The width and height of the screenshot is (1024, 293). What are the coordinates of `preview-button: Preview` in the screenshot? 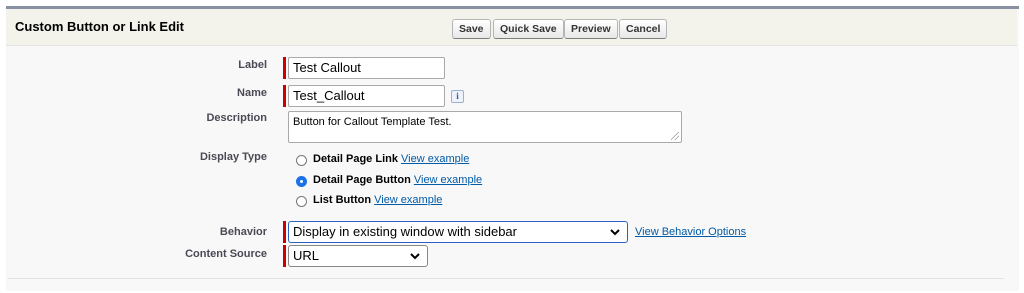 It's located at (591, 29).